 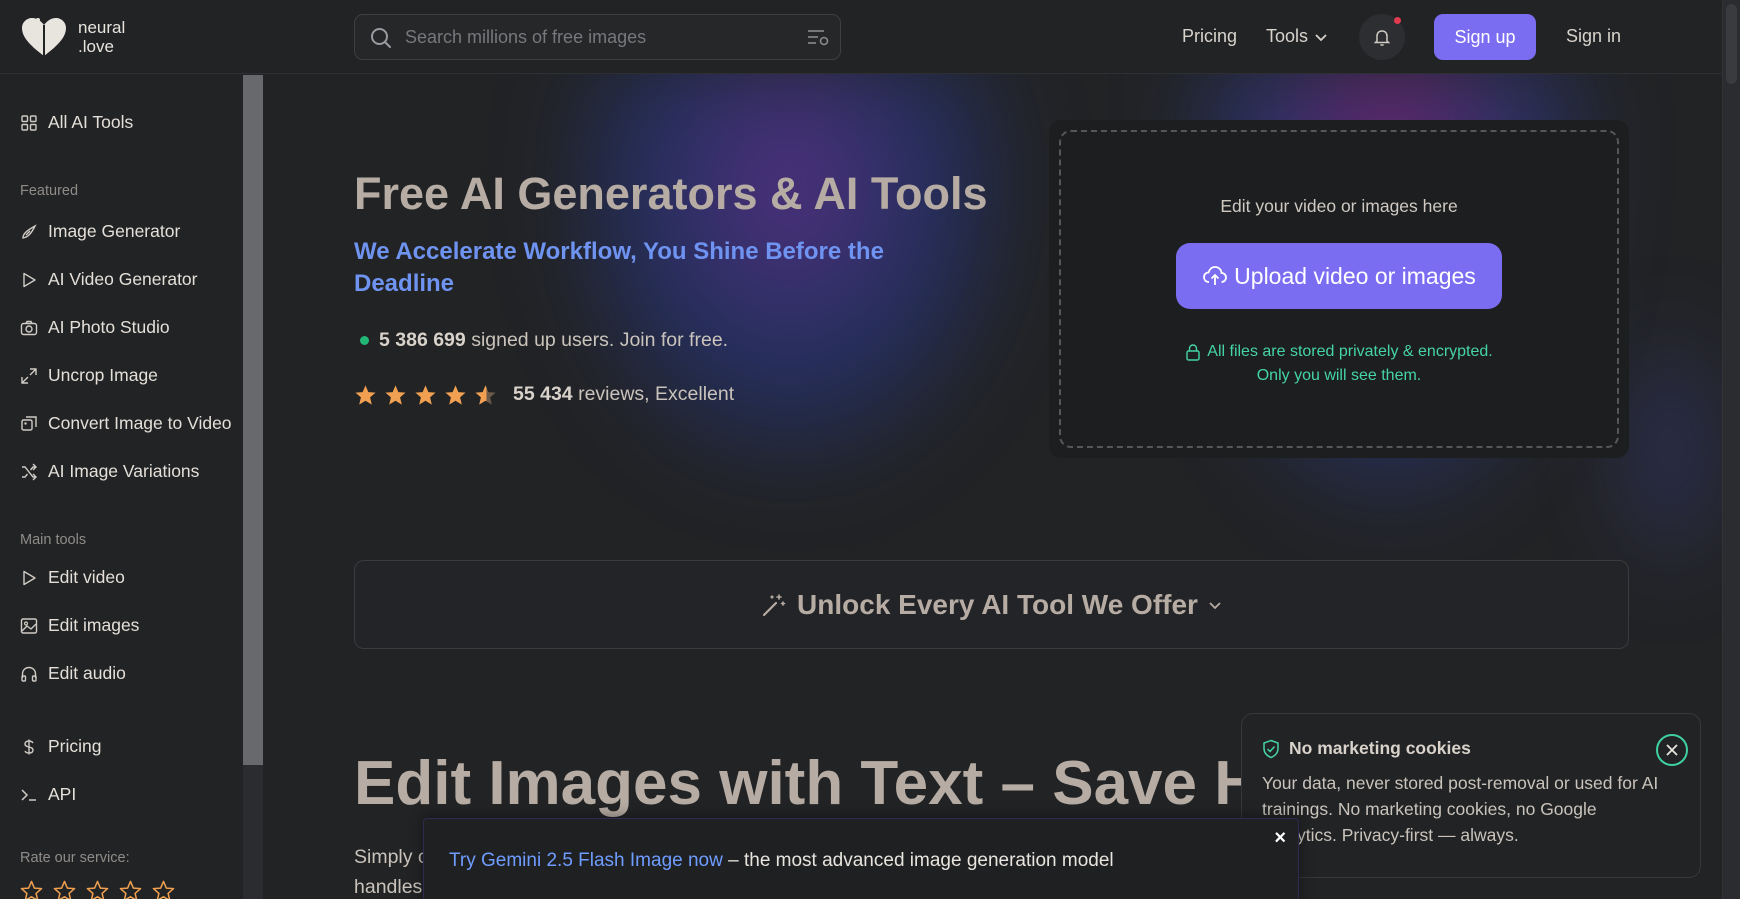 I want to click on brand-line2: .love, so click(x=96, y=46).